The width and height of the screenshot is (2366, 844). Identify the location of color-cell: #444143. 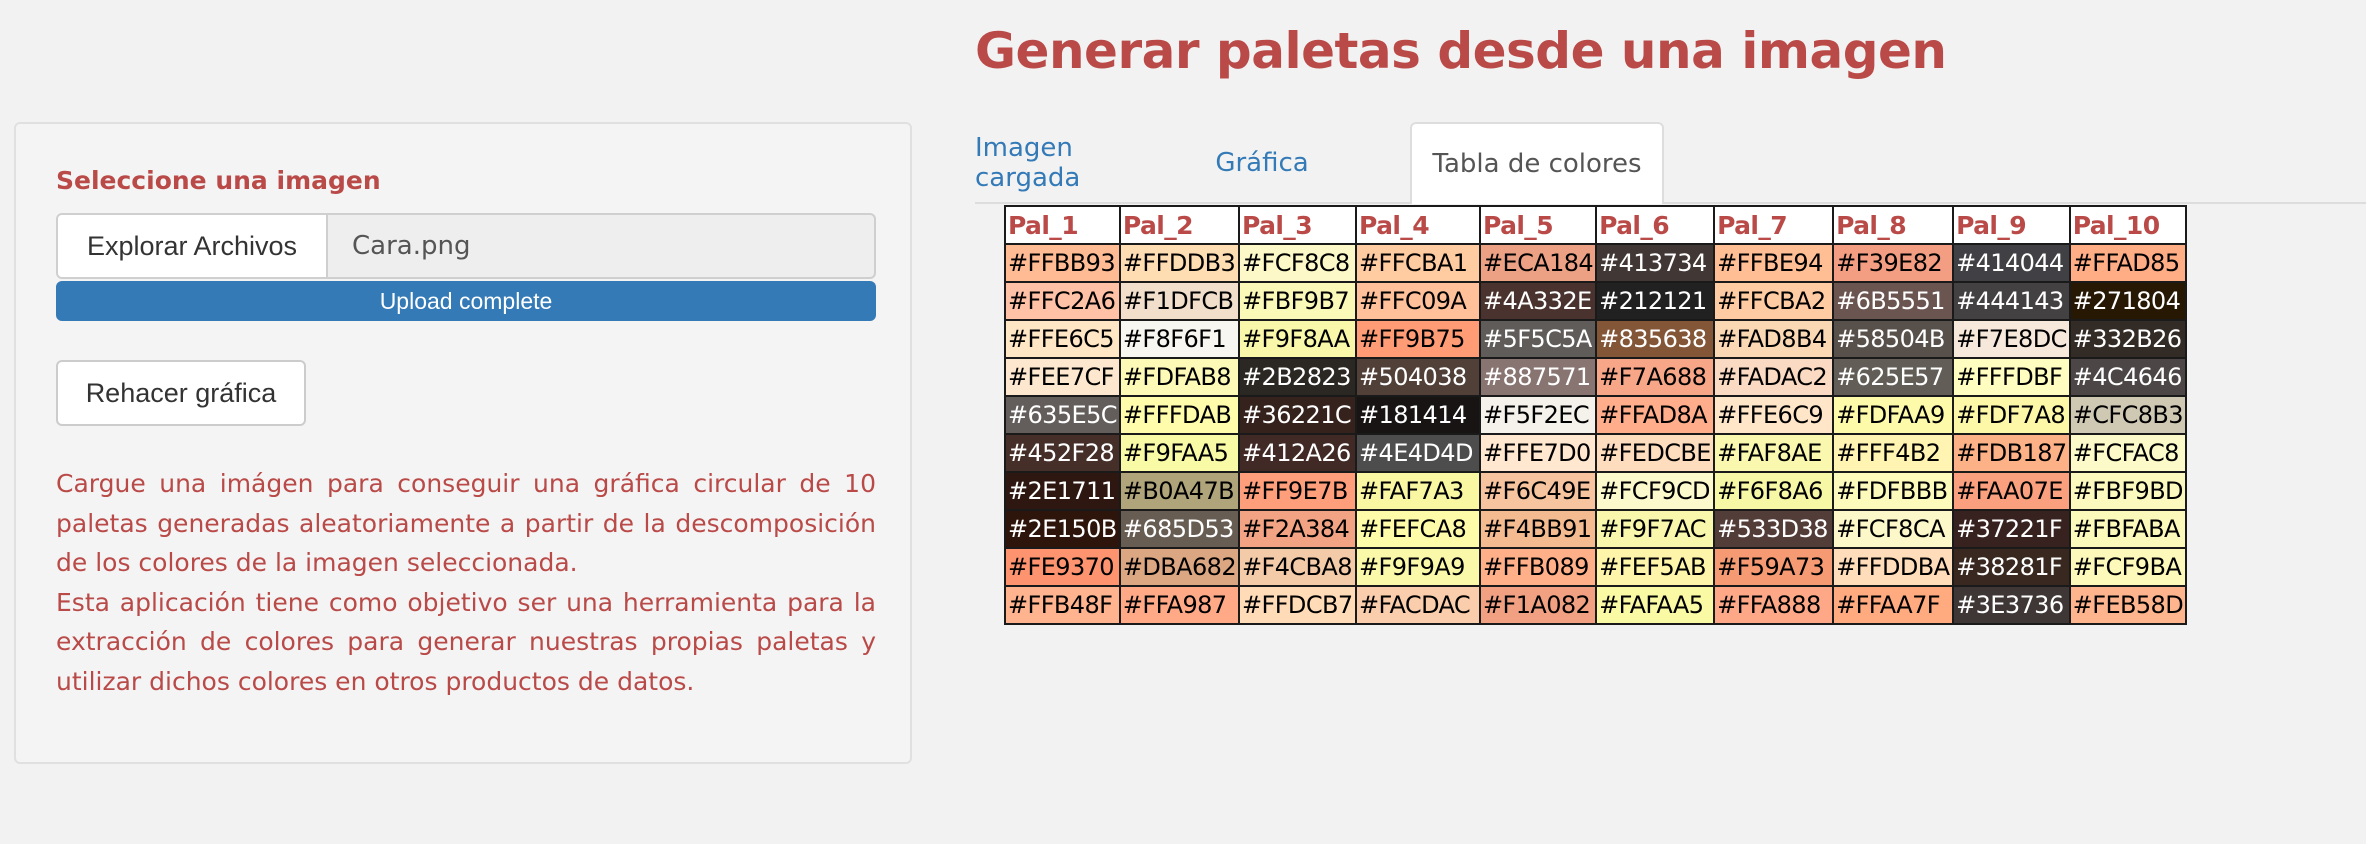
(2011, 301).